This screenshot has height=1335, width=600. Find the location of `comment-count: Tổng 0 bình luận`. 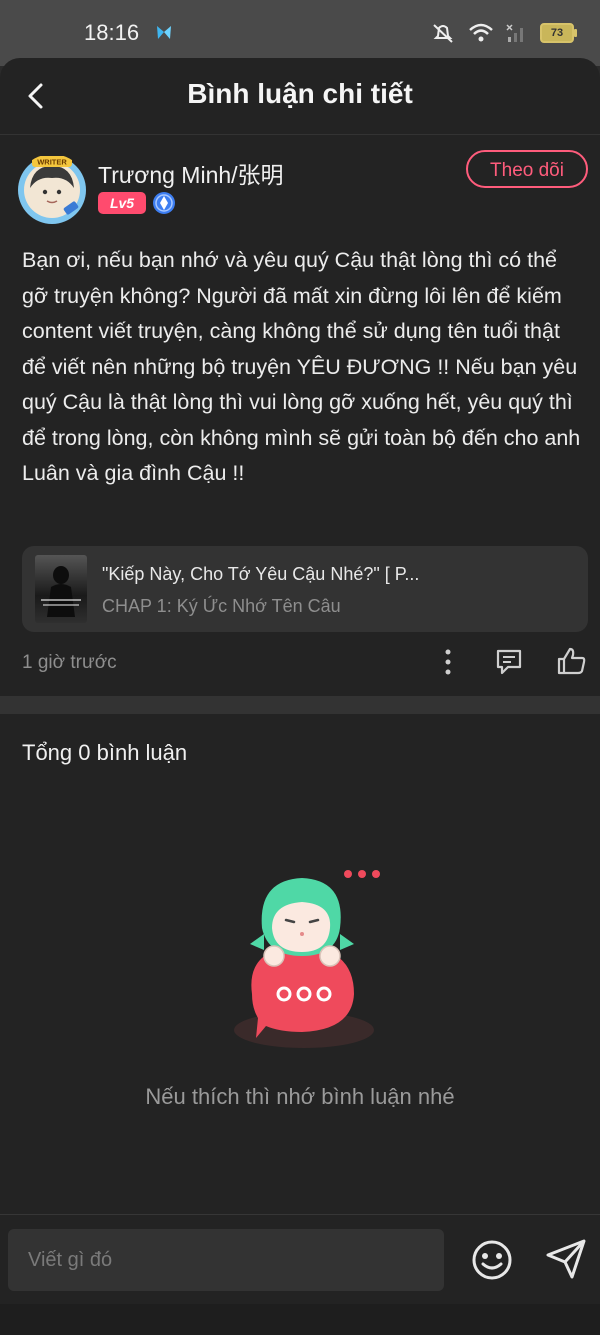

comment-count: Tổng 0 bình luận is located at coordinates (105, 752).